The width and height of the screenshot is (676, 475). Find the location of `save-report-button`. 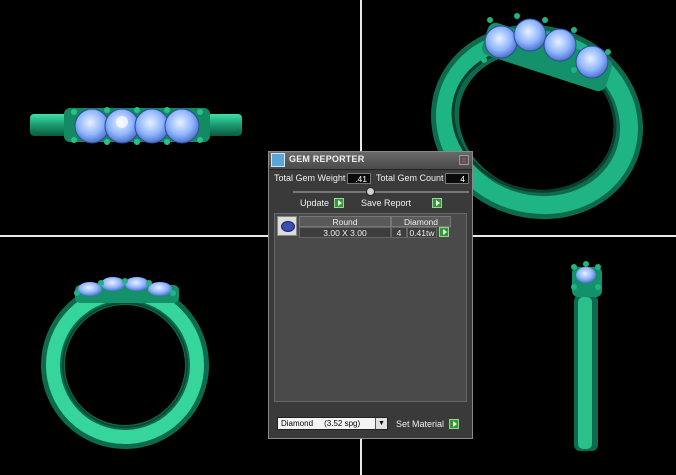

save-report-button is located at coordinates (437, 203).